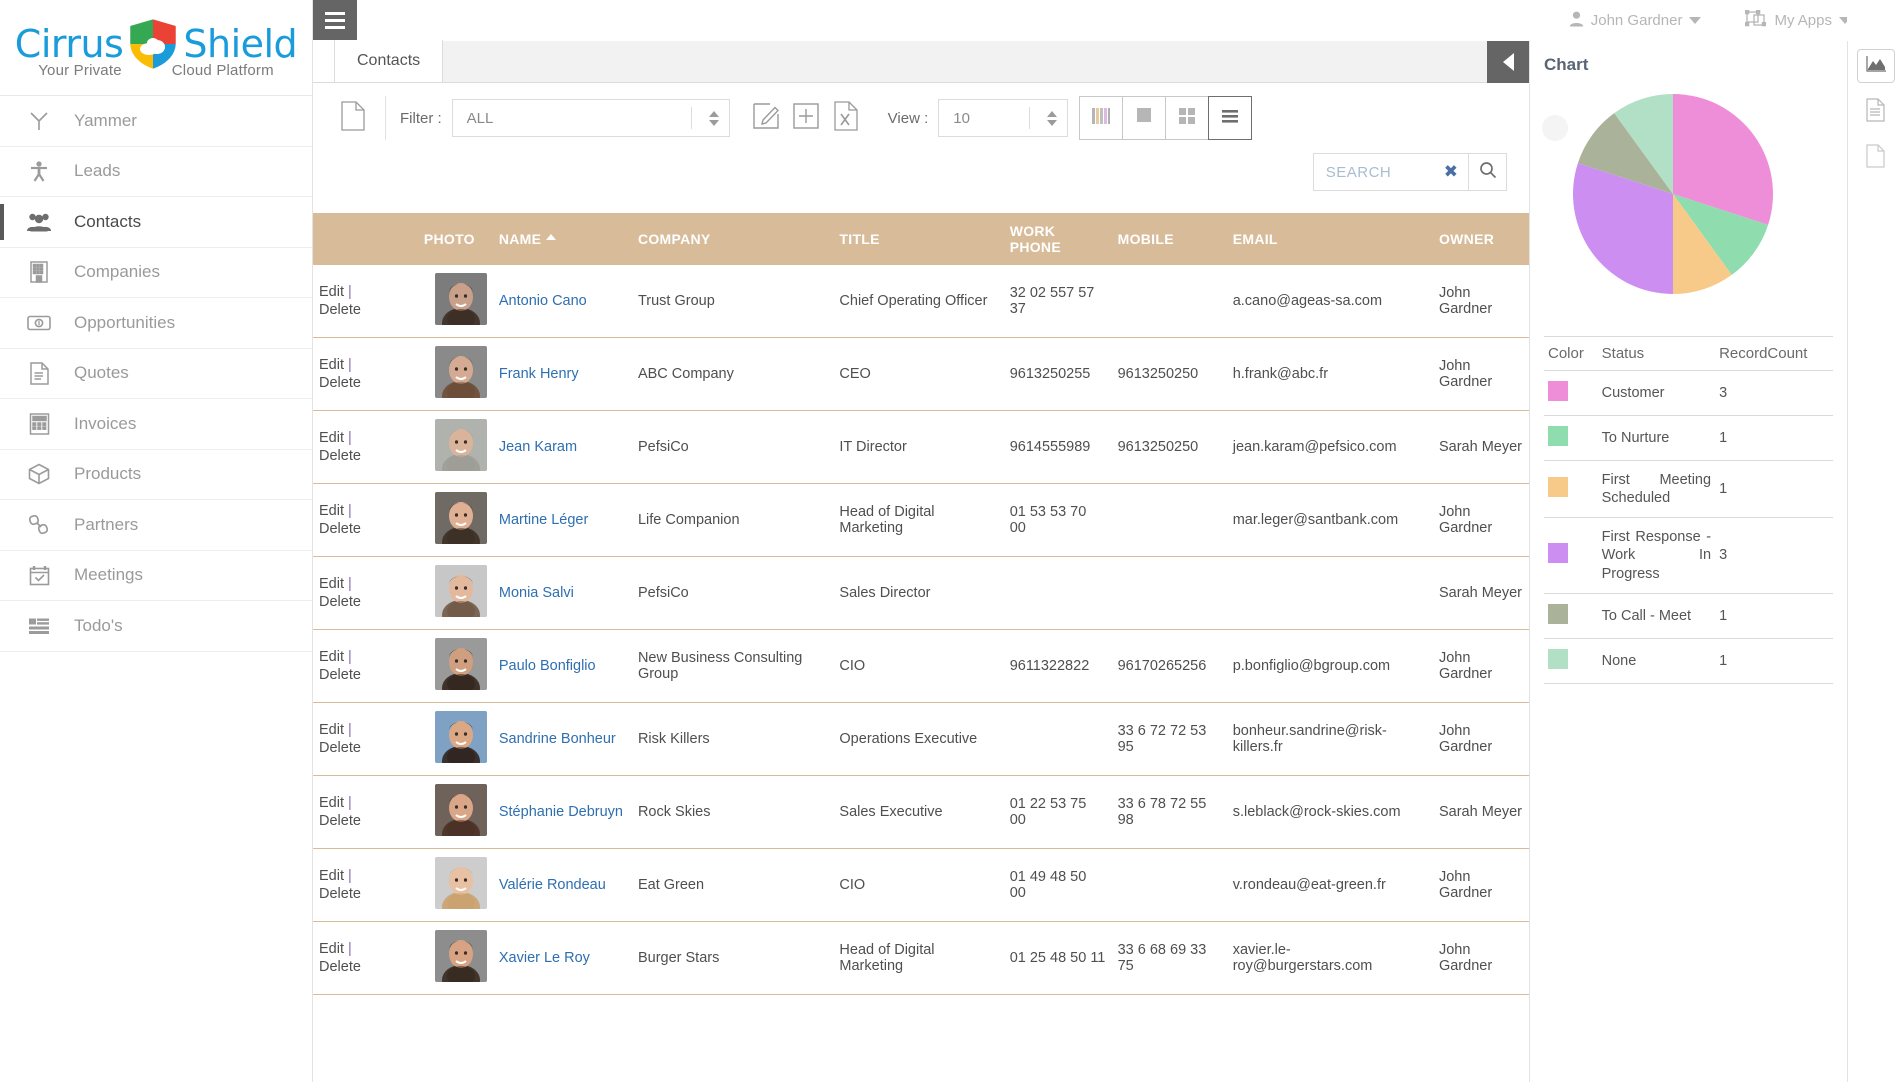 Image resolution: width=1903 pixels, height=1082 pixels. What do you see at coordinates (1057, 239) in the screenshot?
I see `column-header-work_phone: WORK PHONE` at bounding box center [1057, 239].